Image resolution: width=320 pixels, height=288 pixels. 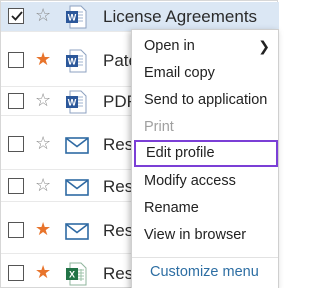 I want to click on menu-divider, so click(x=205, y=257).